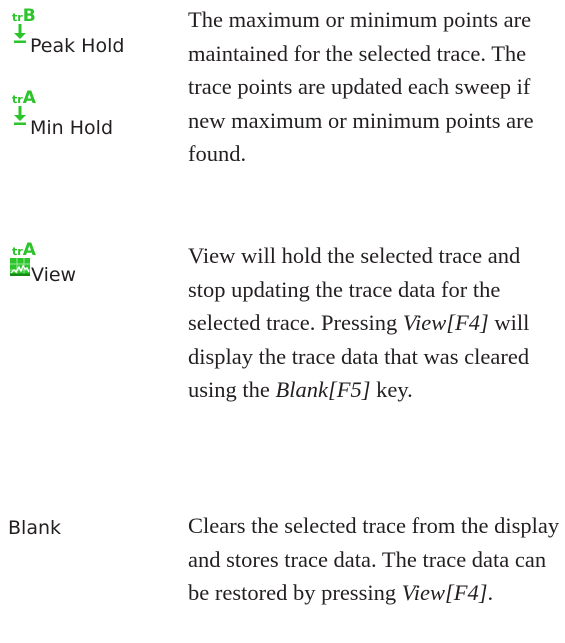 This screenshot has width=565, height=643. What do you see at coordinates (72, 128) in the screenshot?
I see `min-hold-label: Min Hold` at bounding box center [72, 128].